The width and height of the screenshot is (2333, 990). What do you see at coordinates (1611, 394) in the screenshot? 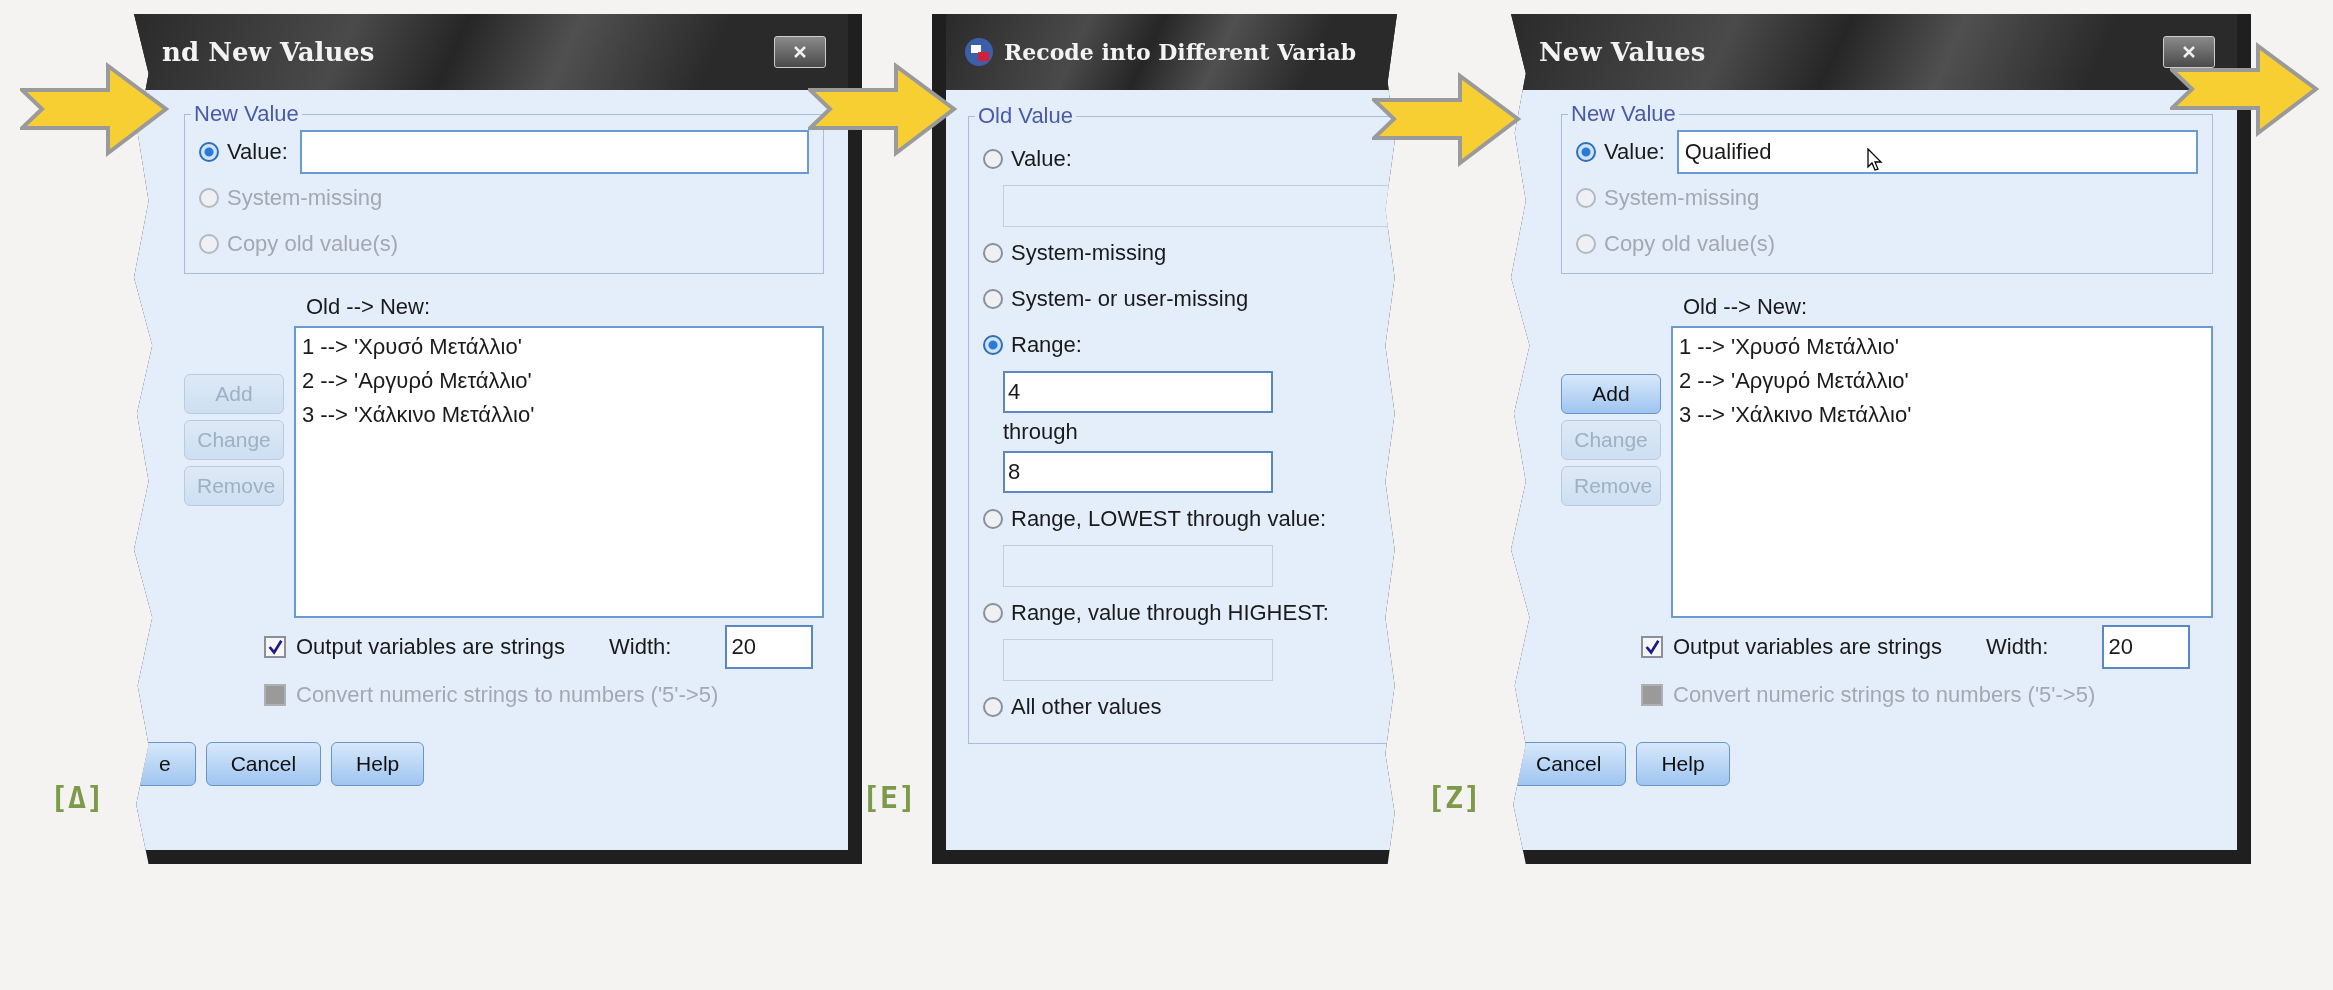
I see `add-button: Add` at bounding box center [1611, 394].